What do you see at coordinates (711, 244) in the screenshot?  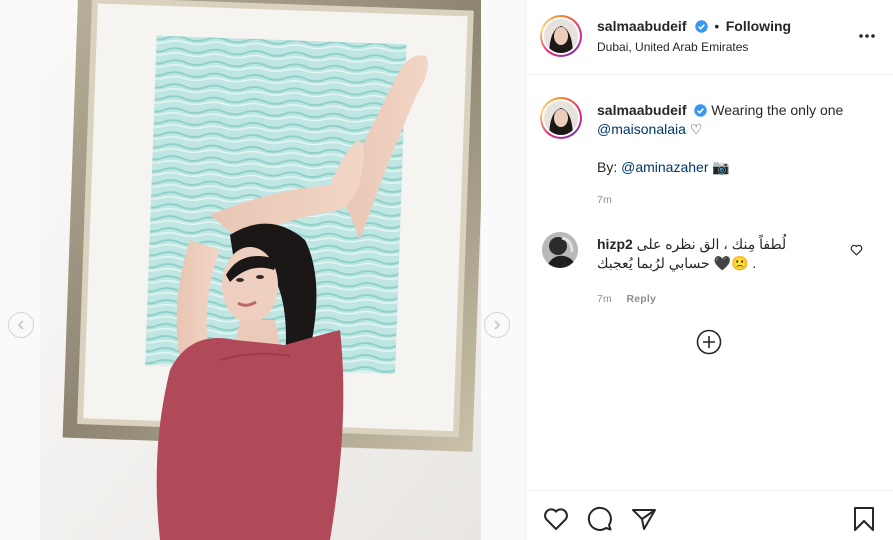 I see `comment-text-line1: لُطفاً مِنك ، الق نظره على` at bounding box center [711, 244].